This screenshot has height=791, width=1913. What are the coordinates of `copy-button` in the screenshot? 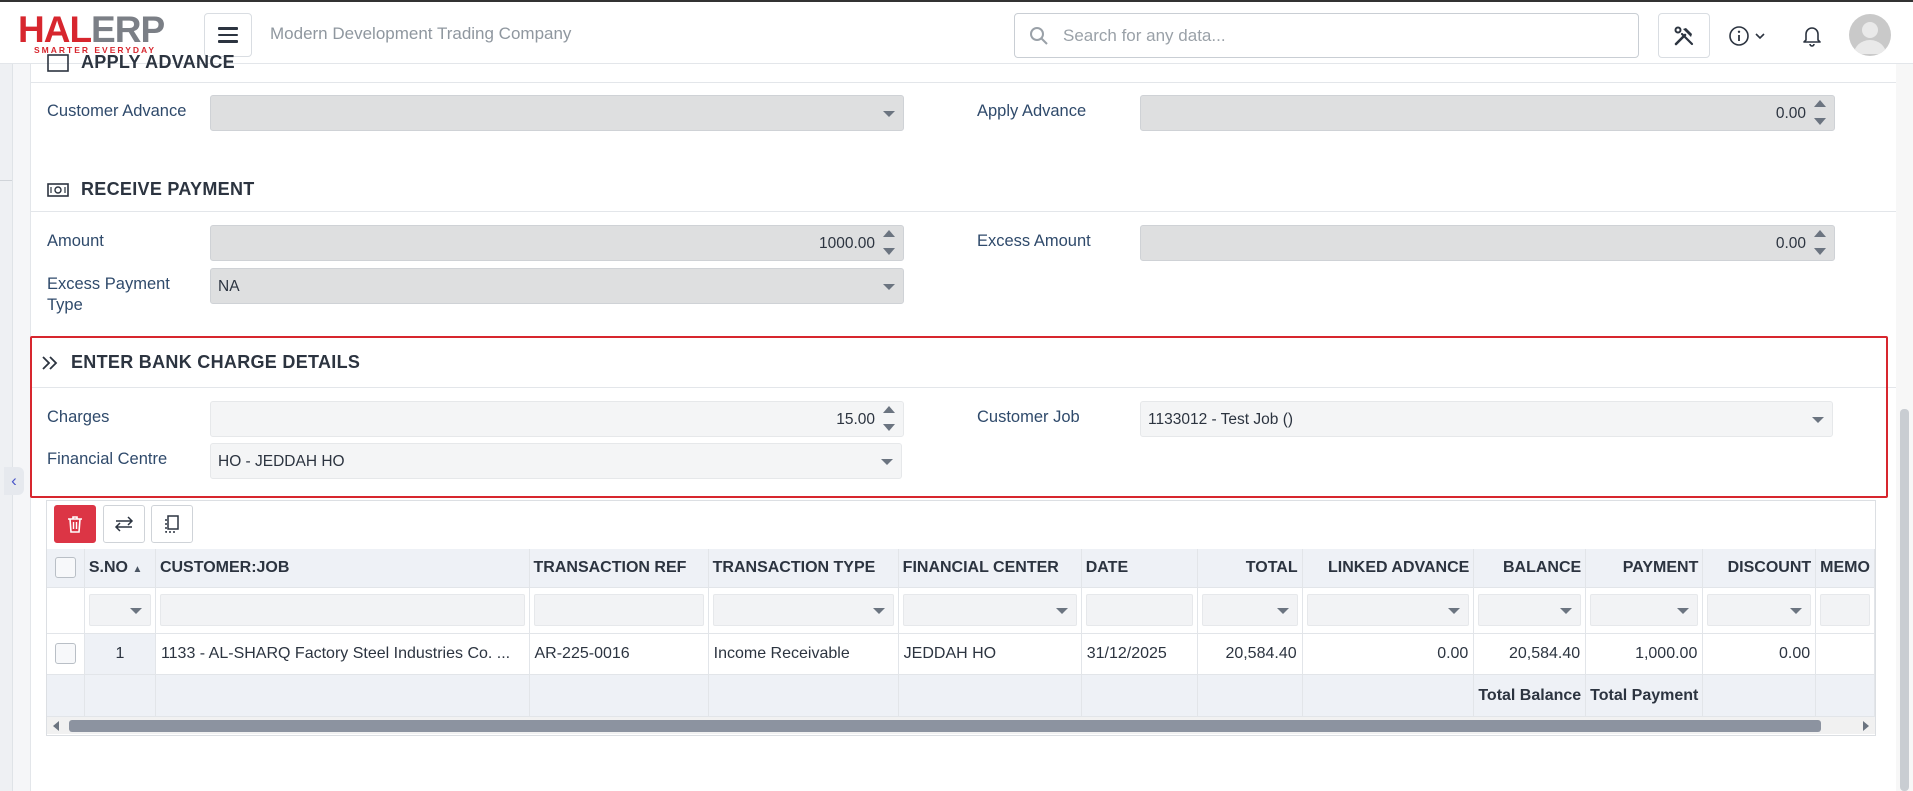 It's located at (172, 524).